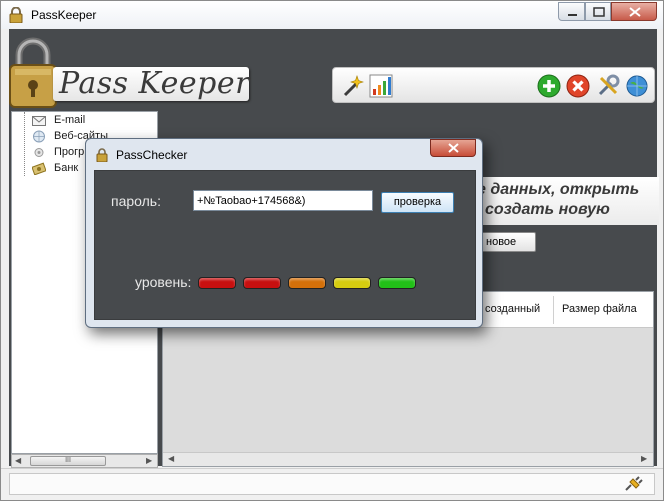 The height and width of the screenshot is (501, 664). Describe the element at coordinates (68, 461) in the screenshot. I see `scroll-thumb: III` at that location.